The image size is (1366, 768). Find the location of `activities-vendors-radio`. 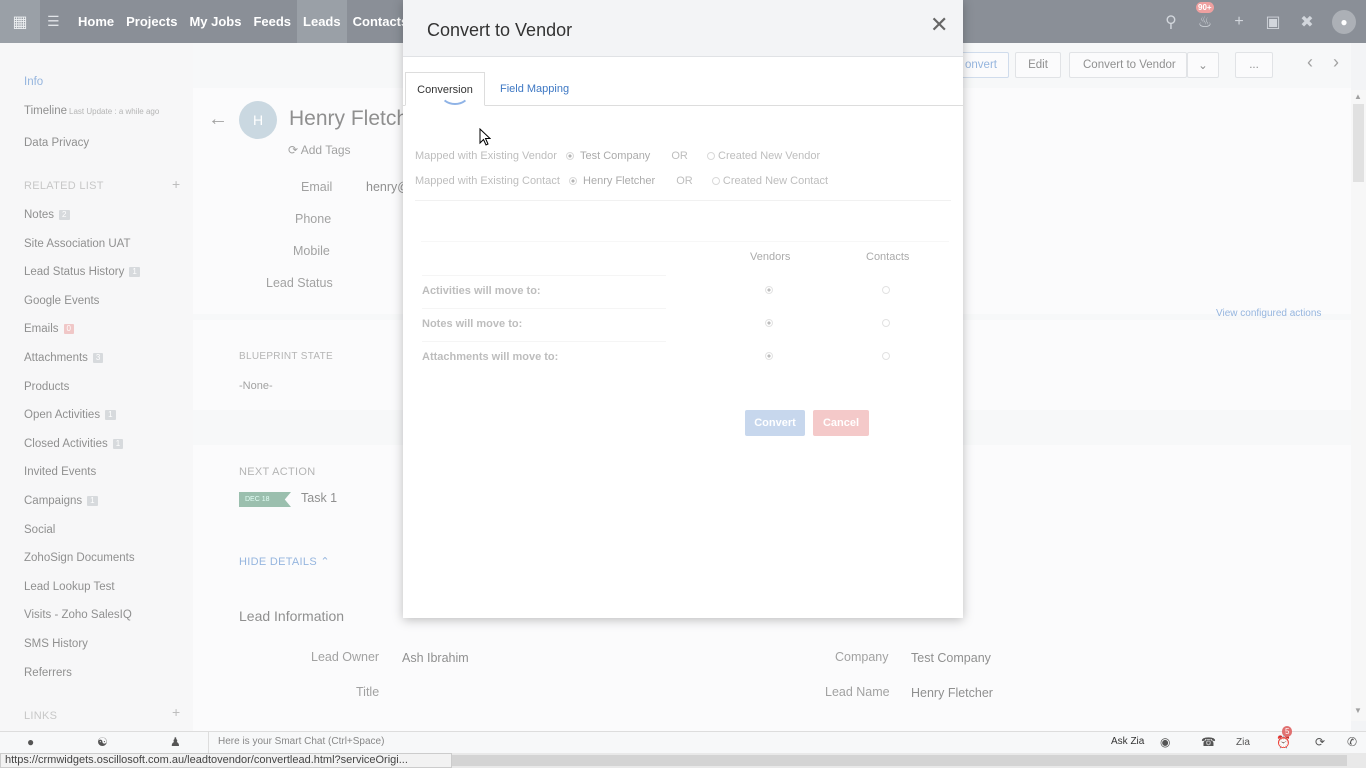

activities-vendors-radio is located at coordinates (769, 290).